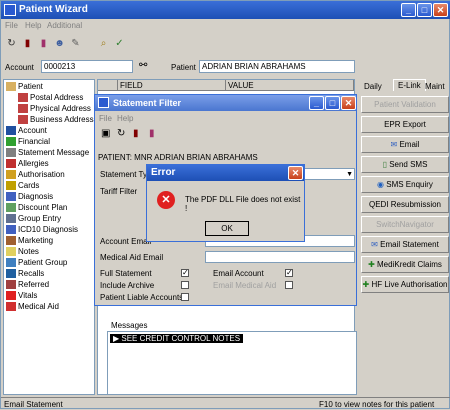 The image size is (450, 410). Describe the element at coordinates (105, 118) in the screenshot. I see `statement-filter-menu-file: File` at that location.